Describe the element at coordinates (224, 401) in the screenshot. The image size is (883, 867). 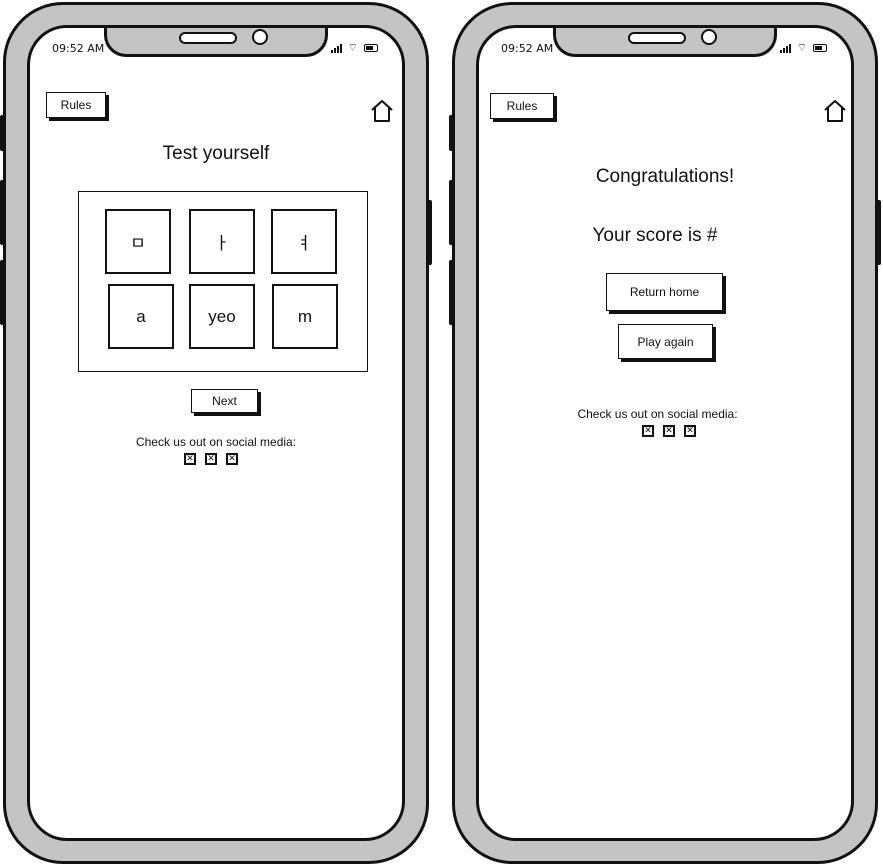
I see `next-button: Next` at that location.